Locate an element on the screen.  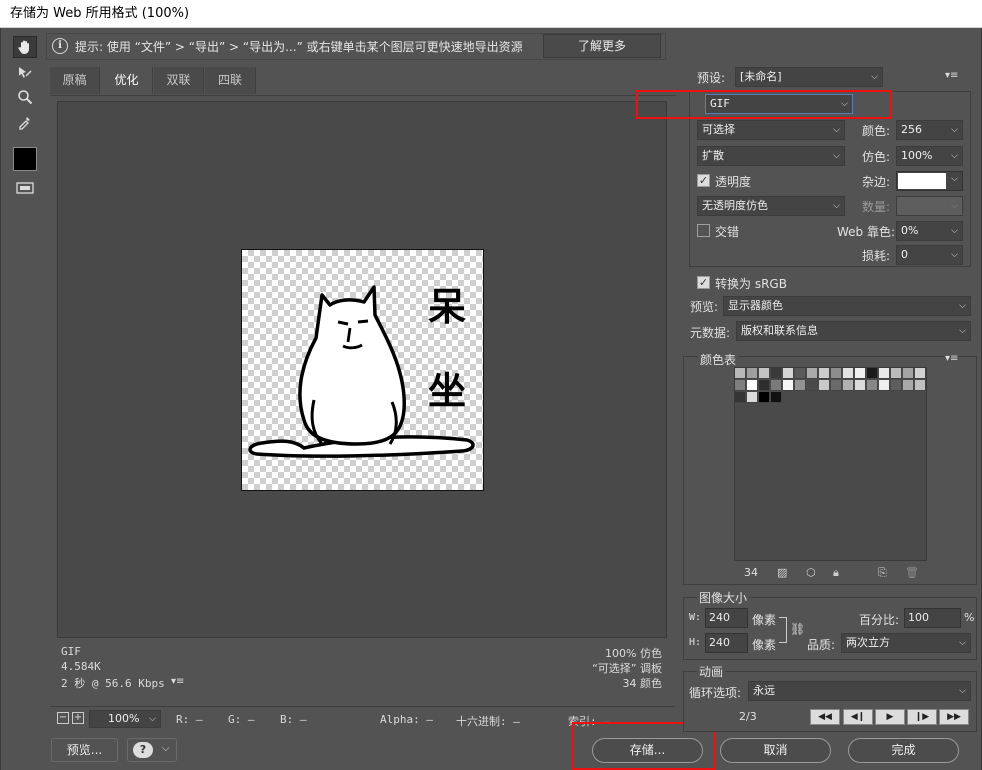
slice-select-tool-icon is located at coordinates (25, 73).